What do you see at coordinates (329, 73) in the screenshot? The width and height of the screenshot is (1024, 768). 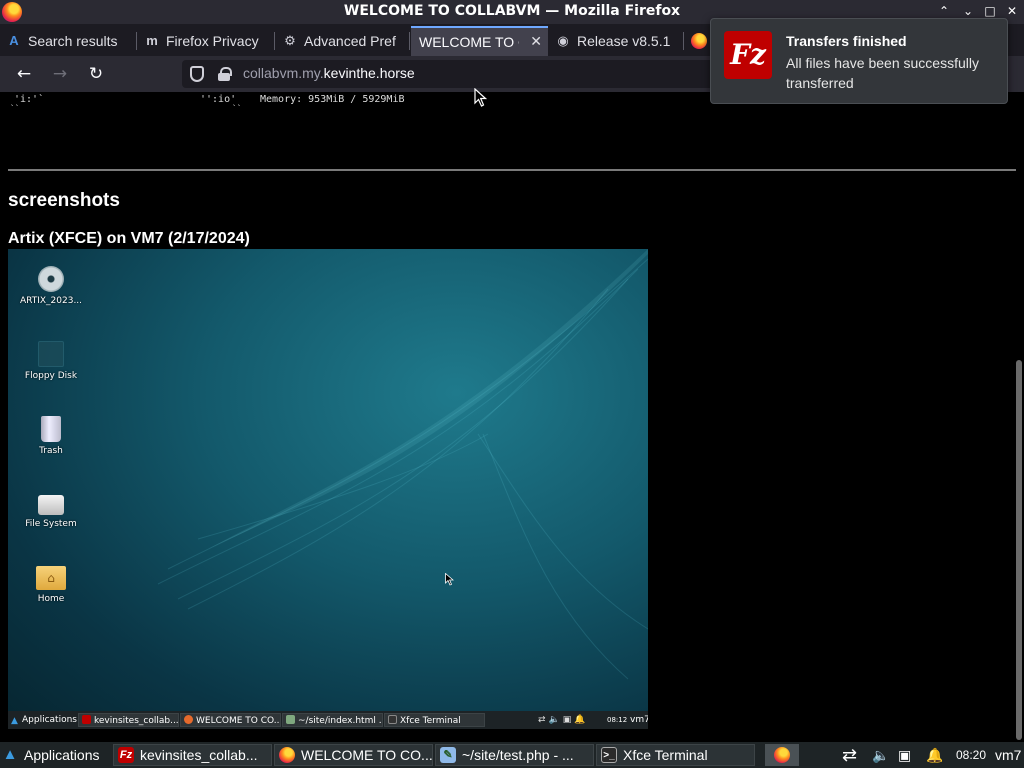 I see `url-text: collabvm.my.kevinthe.horse` at bounding box center [329, 73].